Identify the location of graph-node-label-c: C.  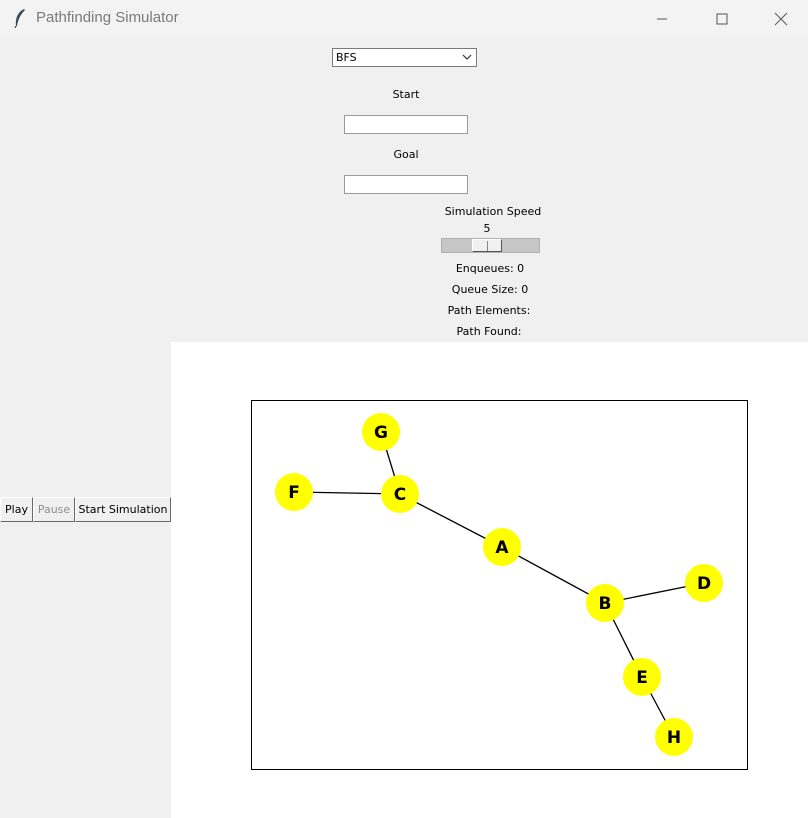
(400, 495).